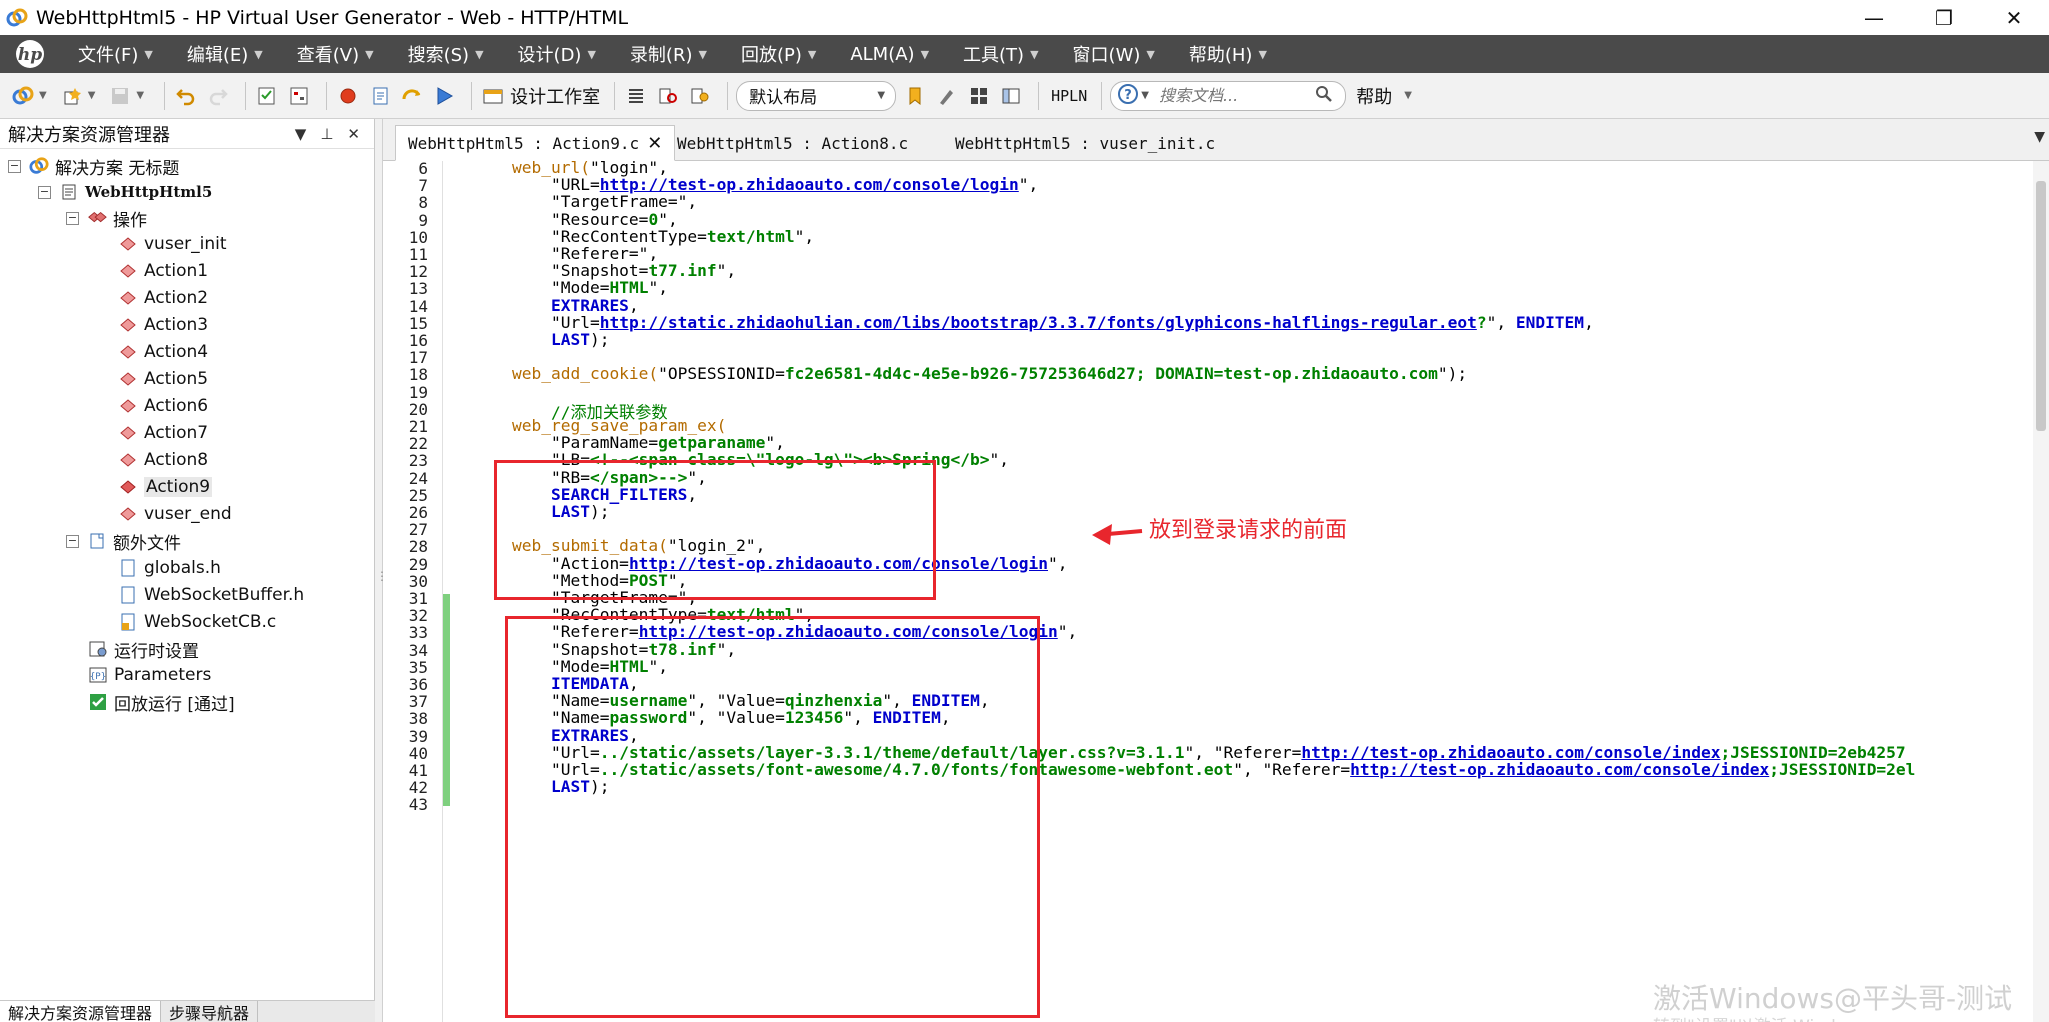  I want to click on close-tab-icon: ✕, so click(654, 143).